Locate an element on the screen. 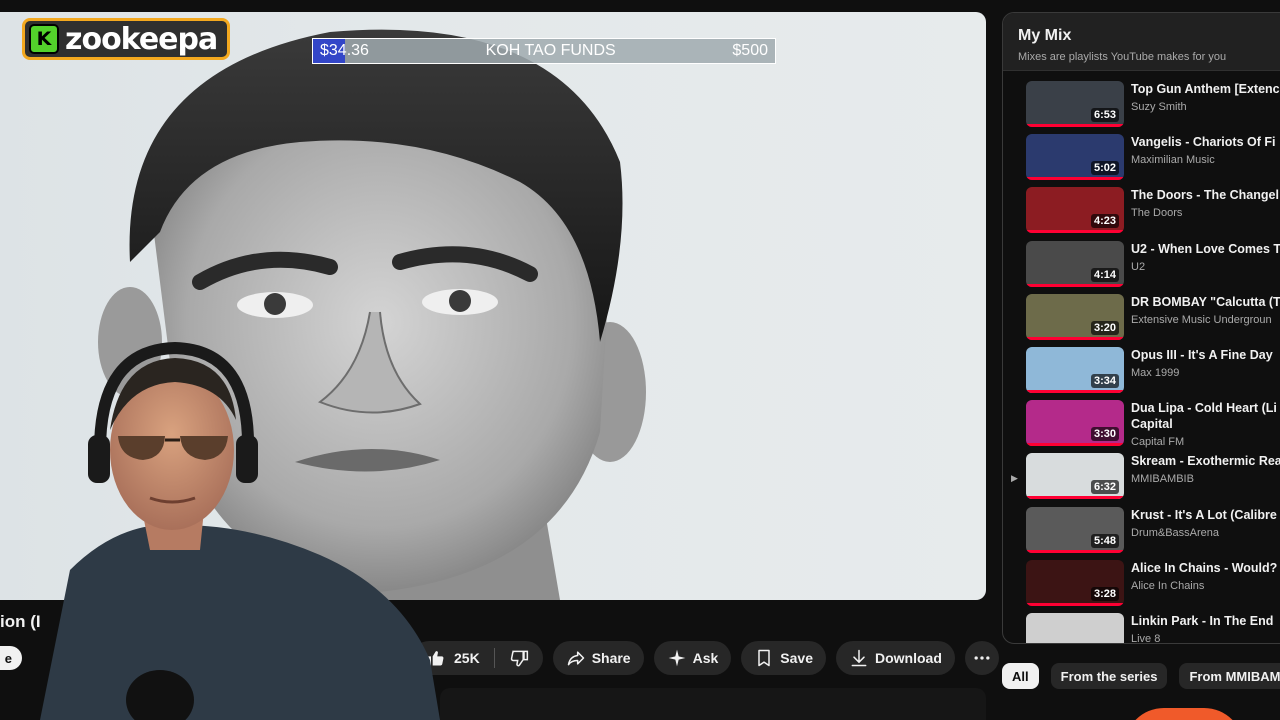  mix-item-channel: The Doors is located at coordinates (1157, 213).